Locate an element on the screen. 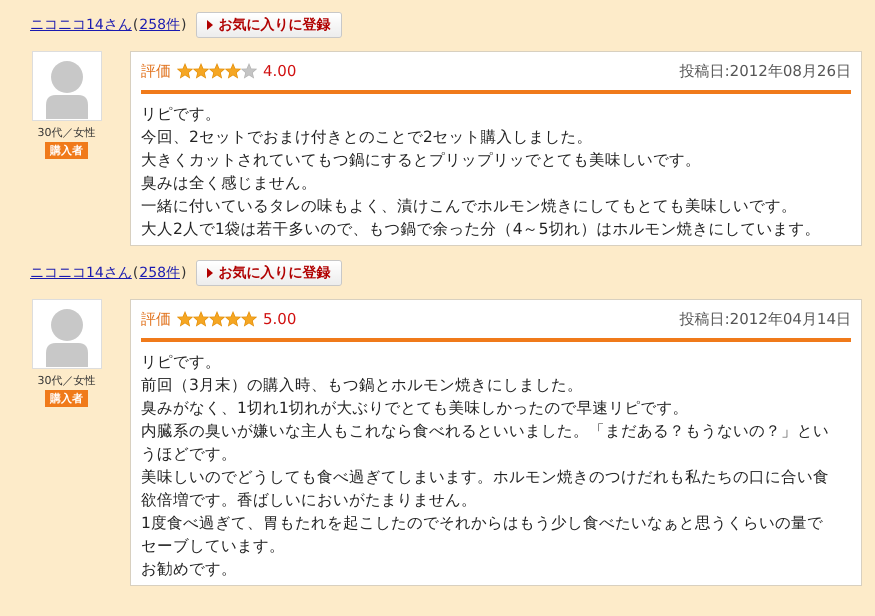  review-text: 臭みがなく、1切れ1切れが大ぶりでとても美味しかったので早速リピです。 is located at coordinates (415, 408).